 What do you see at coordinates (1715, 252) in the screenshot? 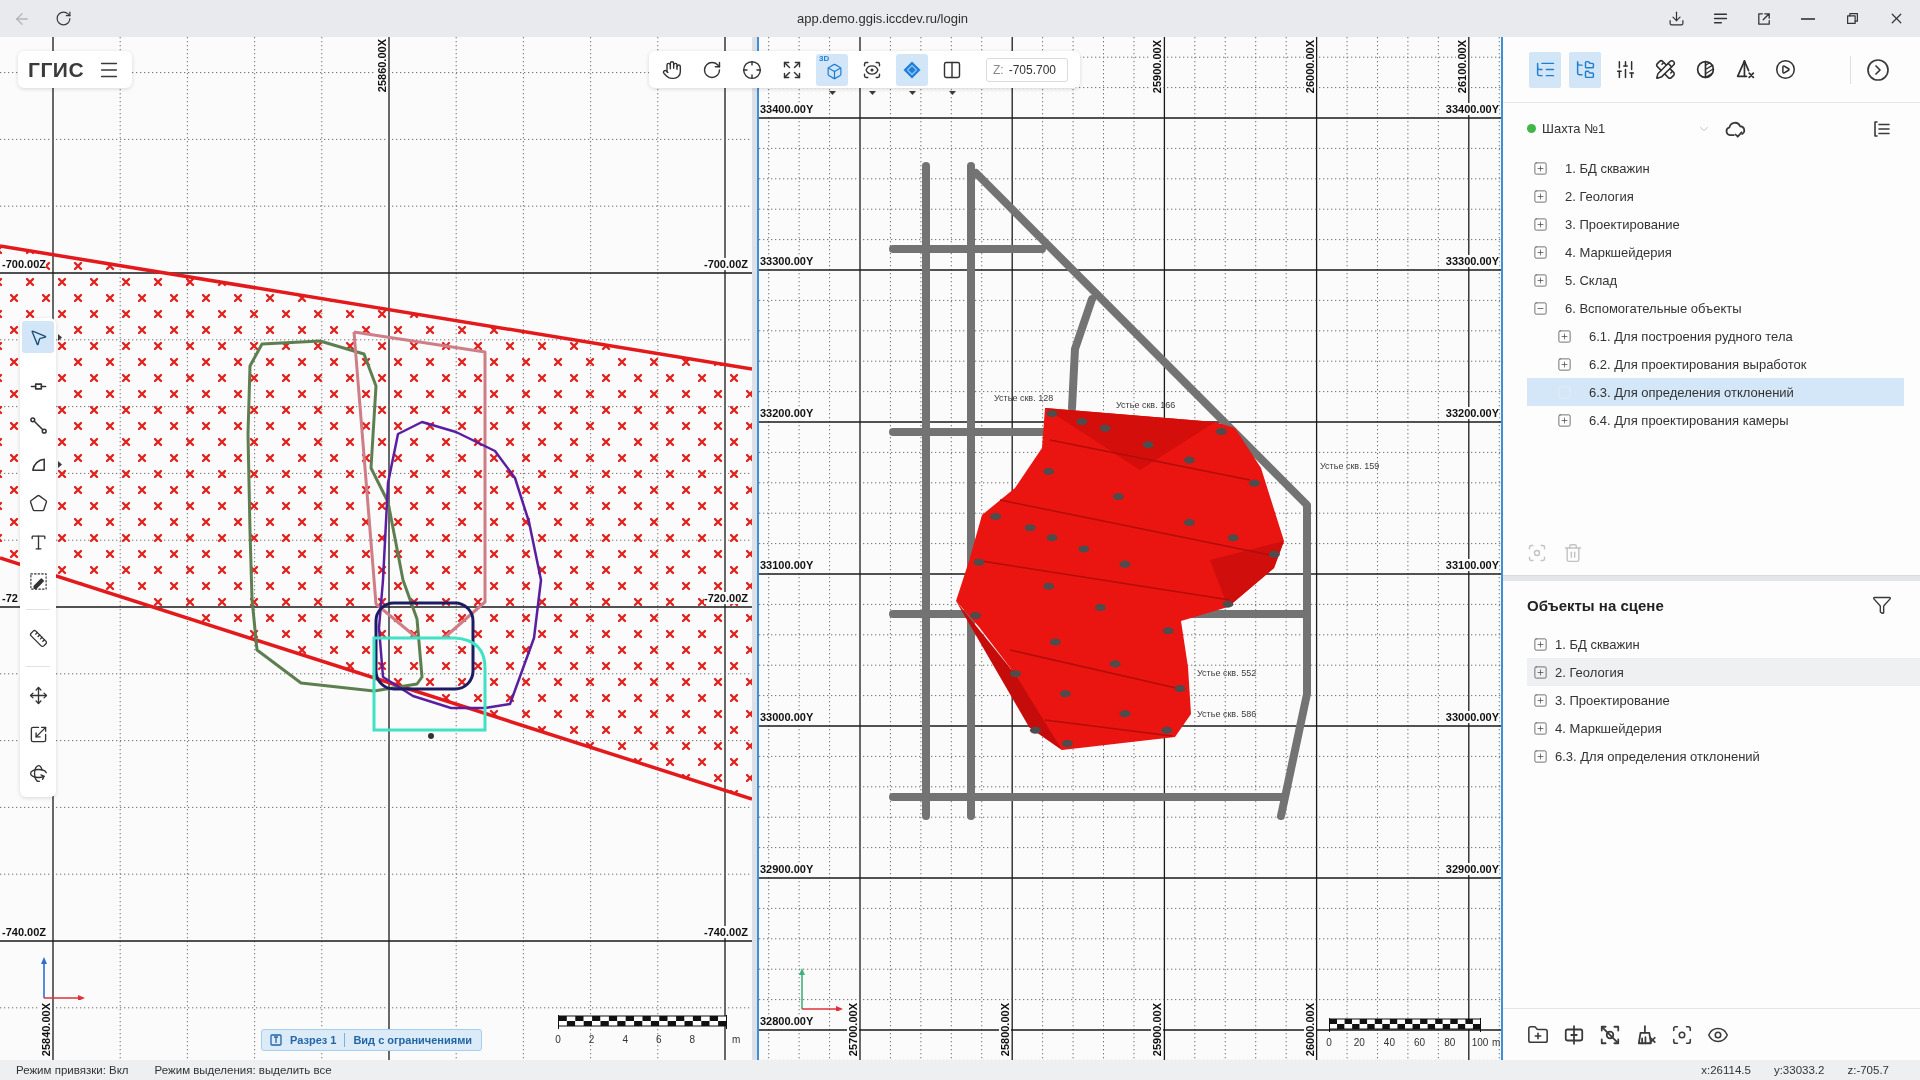
I see `tree-item: 4. Маркшейдерия` at bounding box center [1715, 252].